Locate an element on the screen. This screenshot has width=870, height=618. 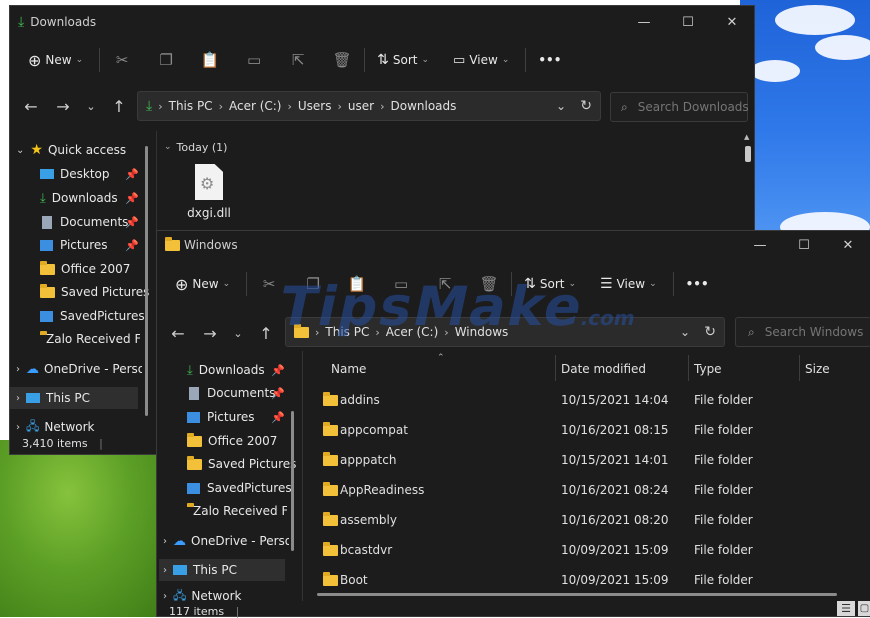
breadcrumb-users: Users is located at coordinates (315, 106).